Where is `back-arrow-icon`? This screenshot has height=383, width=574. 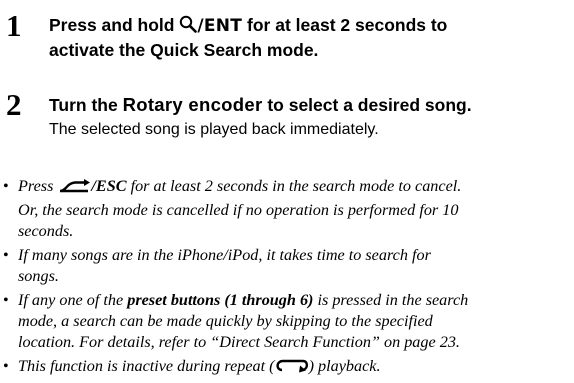 back-arrow-icon is located at coordinates (74, 189).